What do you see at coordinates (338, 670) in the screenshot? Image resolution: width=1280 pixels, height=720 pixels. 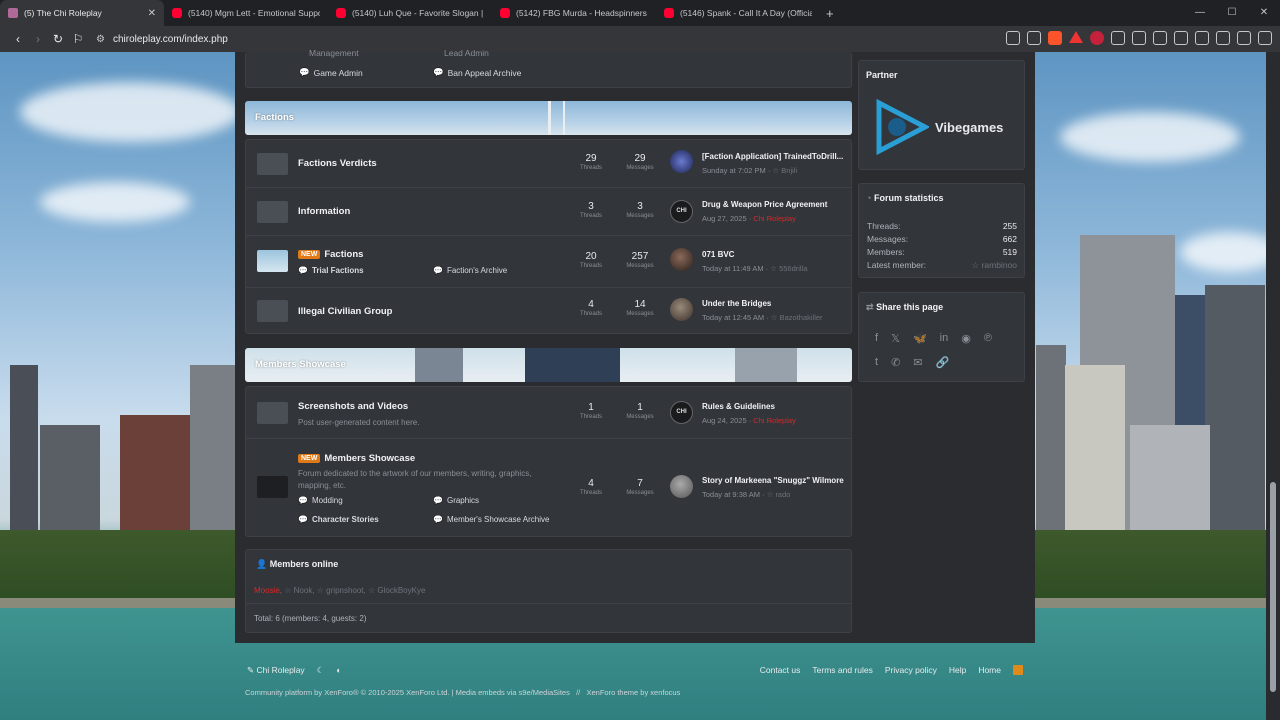 I see `theme-icon: ◐` at bounding box center [338, 670].